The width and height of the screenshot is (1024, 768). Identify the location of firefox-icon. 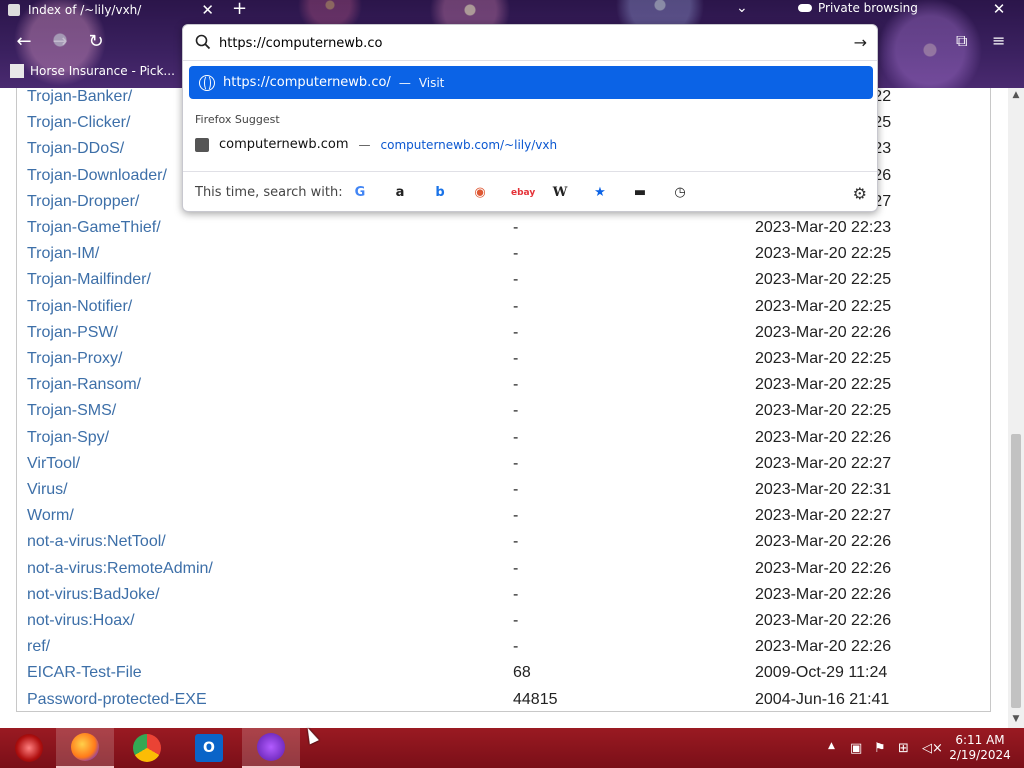
(85, 747).